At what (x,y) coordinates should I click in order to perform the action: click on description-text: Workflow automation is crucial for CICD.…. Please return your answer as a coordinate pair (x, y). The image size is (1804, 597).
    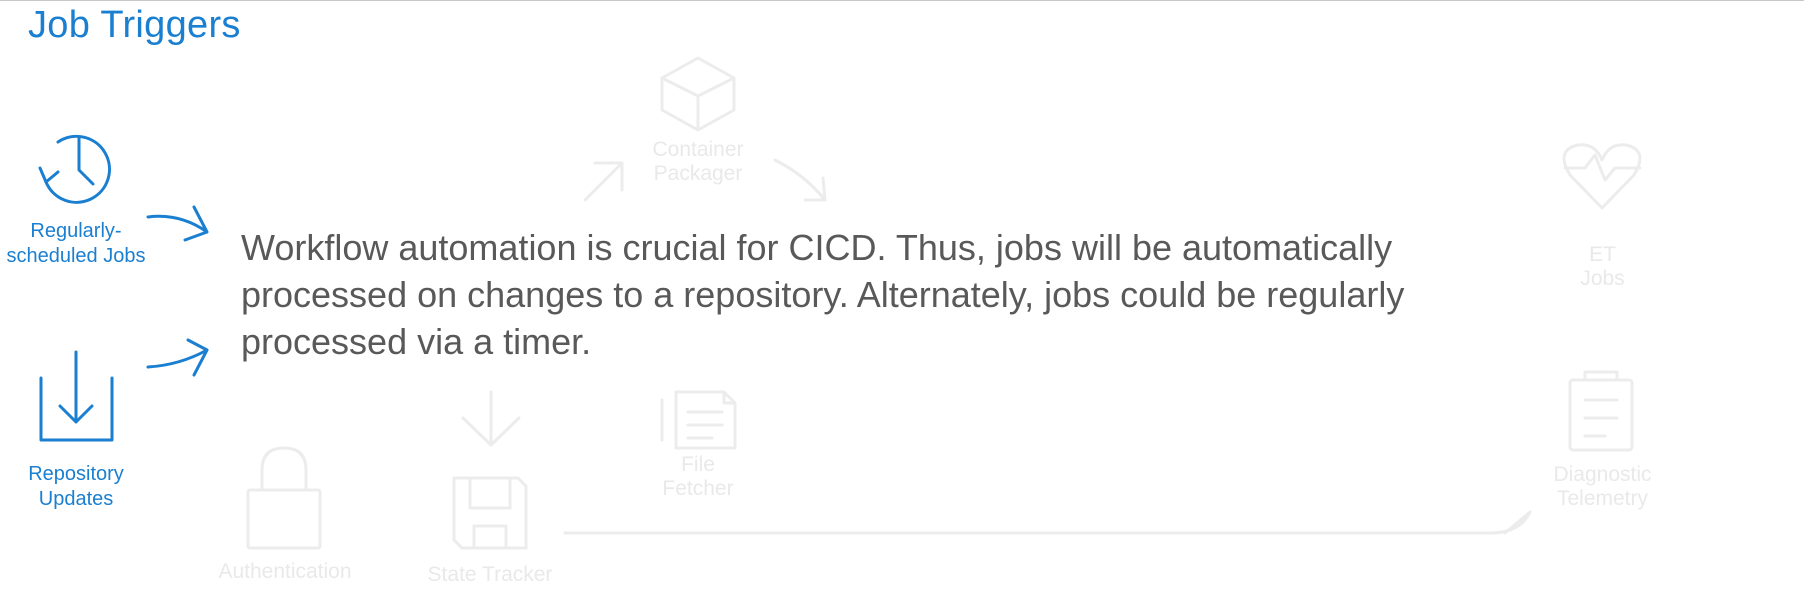
    Looking at the image, I should click on (823, 294).